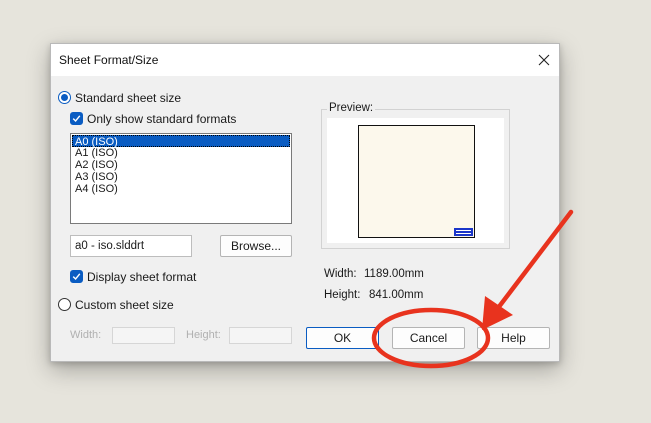 This screenshot has width=651, height=423. Describe the element at coordinates (64, 304) in the screenshot. I see `custom-size-radio` at that location.